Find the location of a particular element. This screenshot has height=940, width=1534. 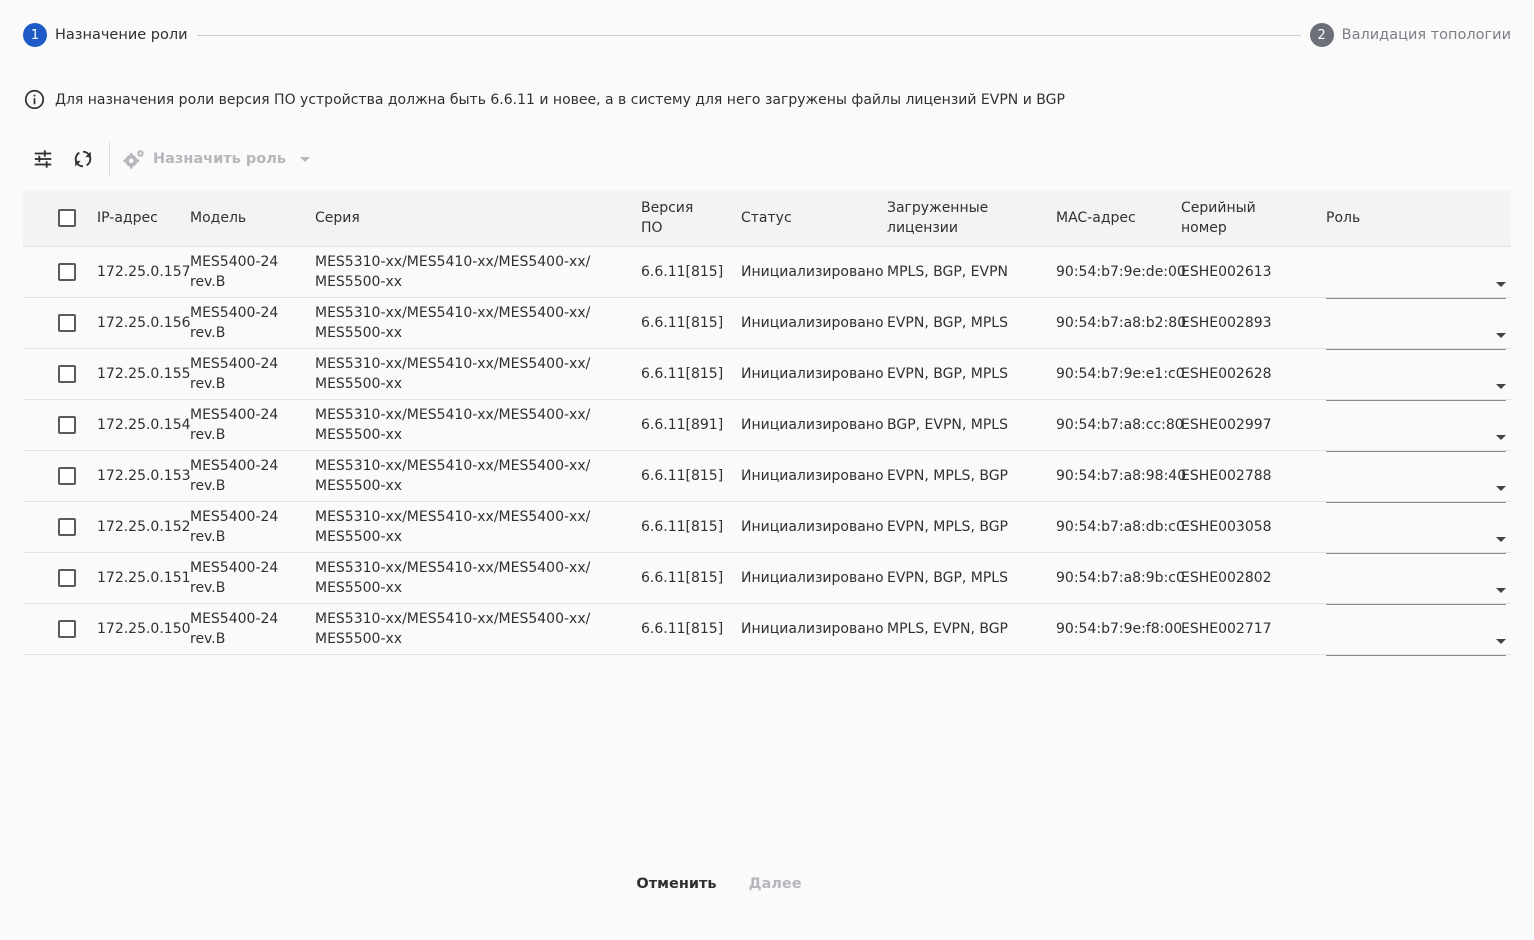

step-1: 1 Назначение роли is located at coordinates (105, 35).